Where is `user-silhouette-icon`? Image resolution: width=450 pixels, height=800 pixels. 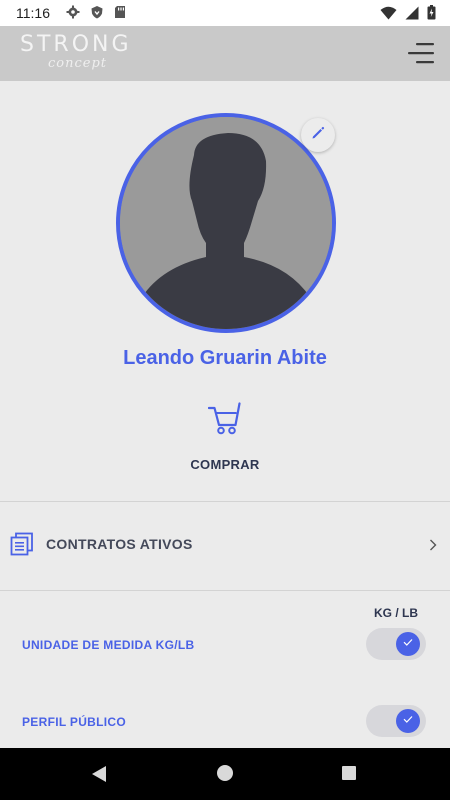 user-silhouette-icon is located at coordinates (226, 223).